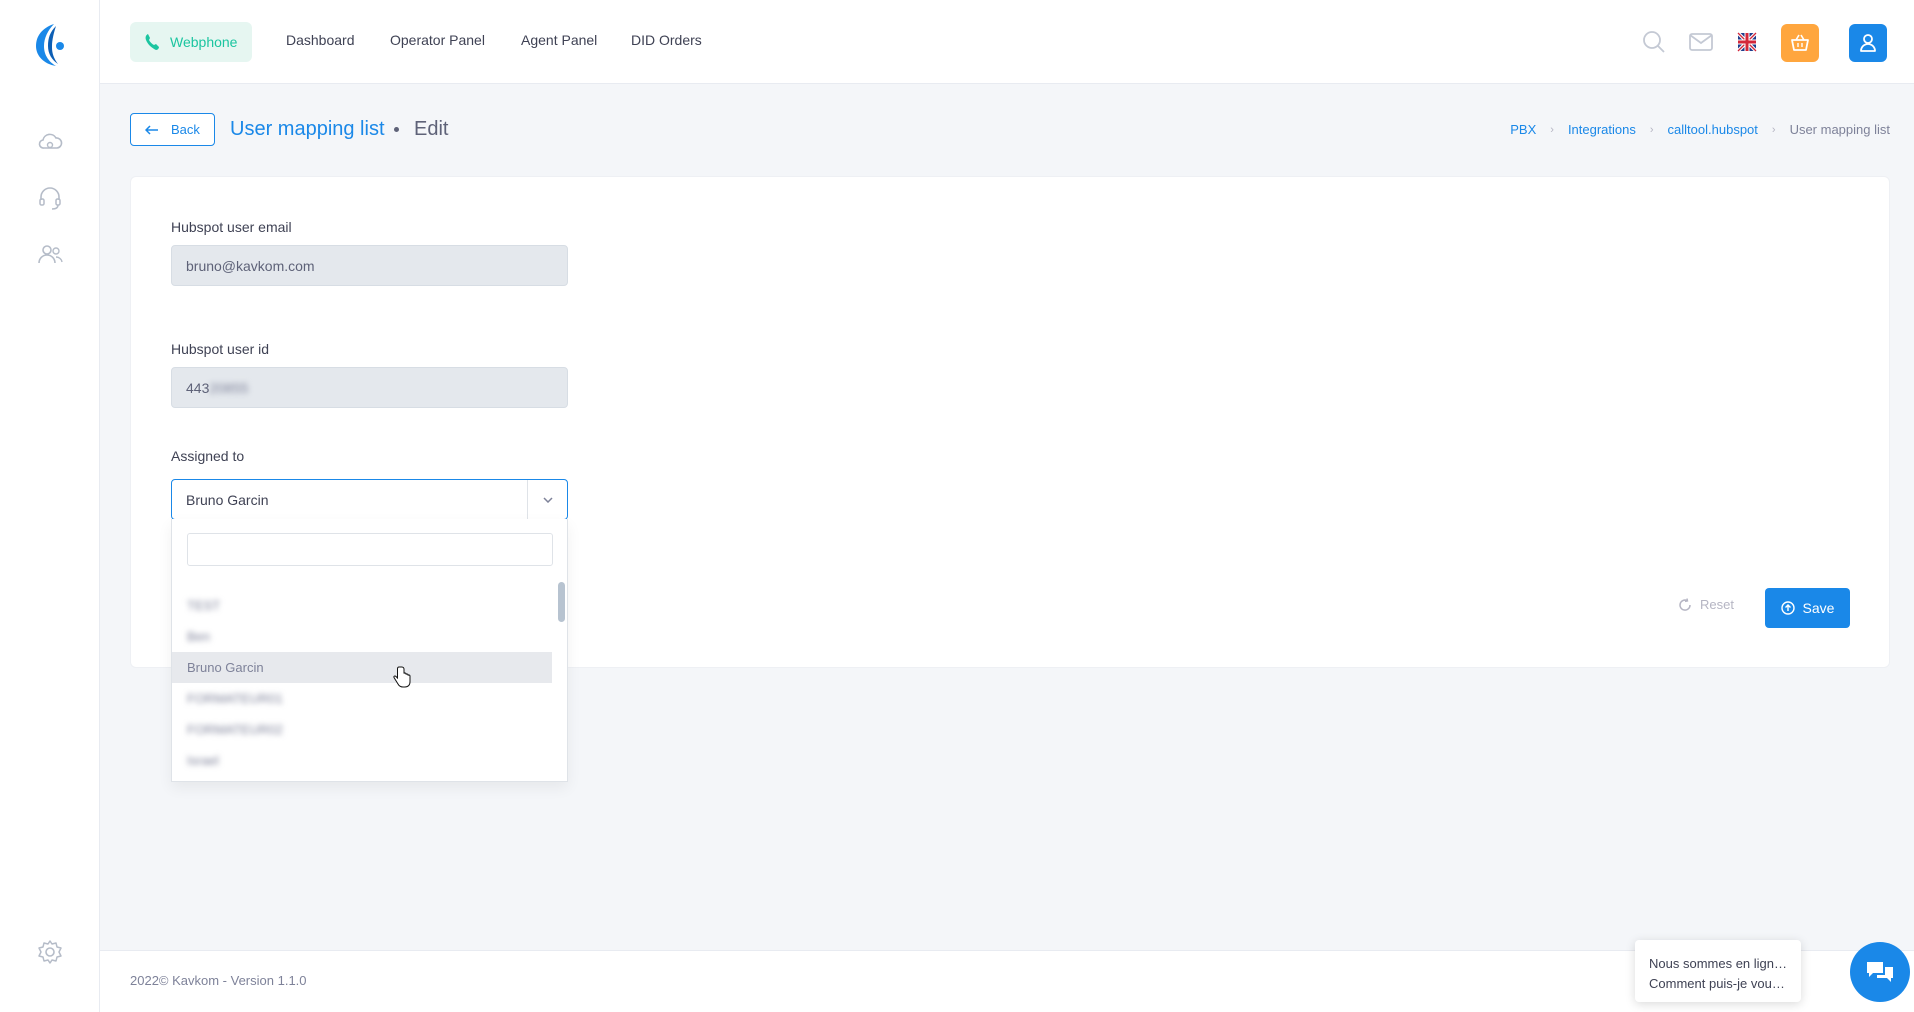 Image resolution: width=1914 pixels, height=1012 pixels. Describe the element at coordinates (1747, 42) in the screenshot. I see `uk-flag-icon` at that location.